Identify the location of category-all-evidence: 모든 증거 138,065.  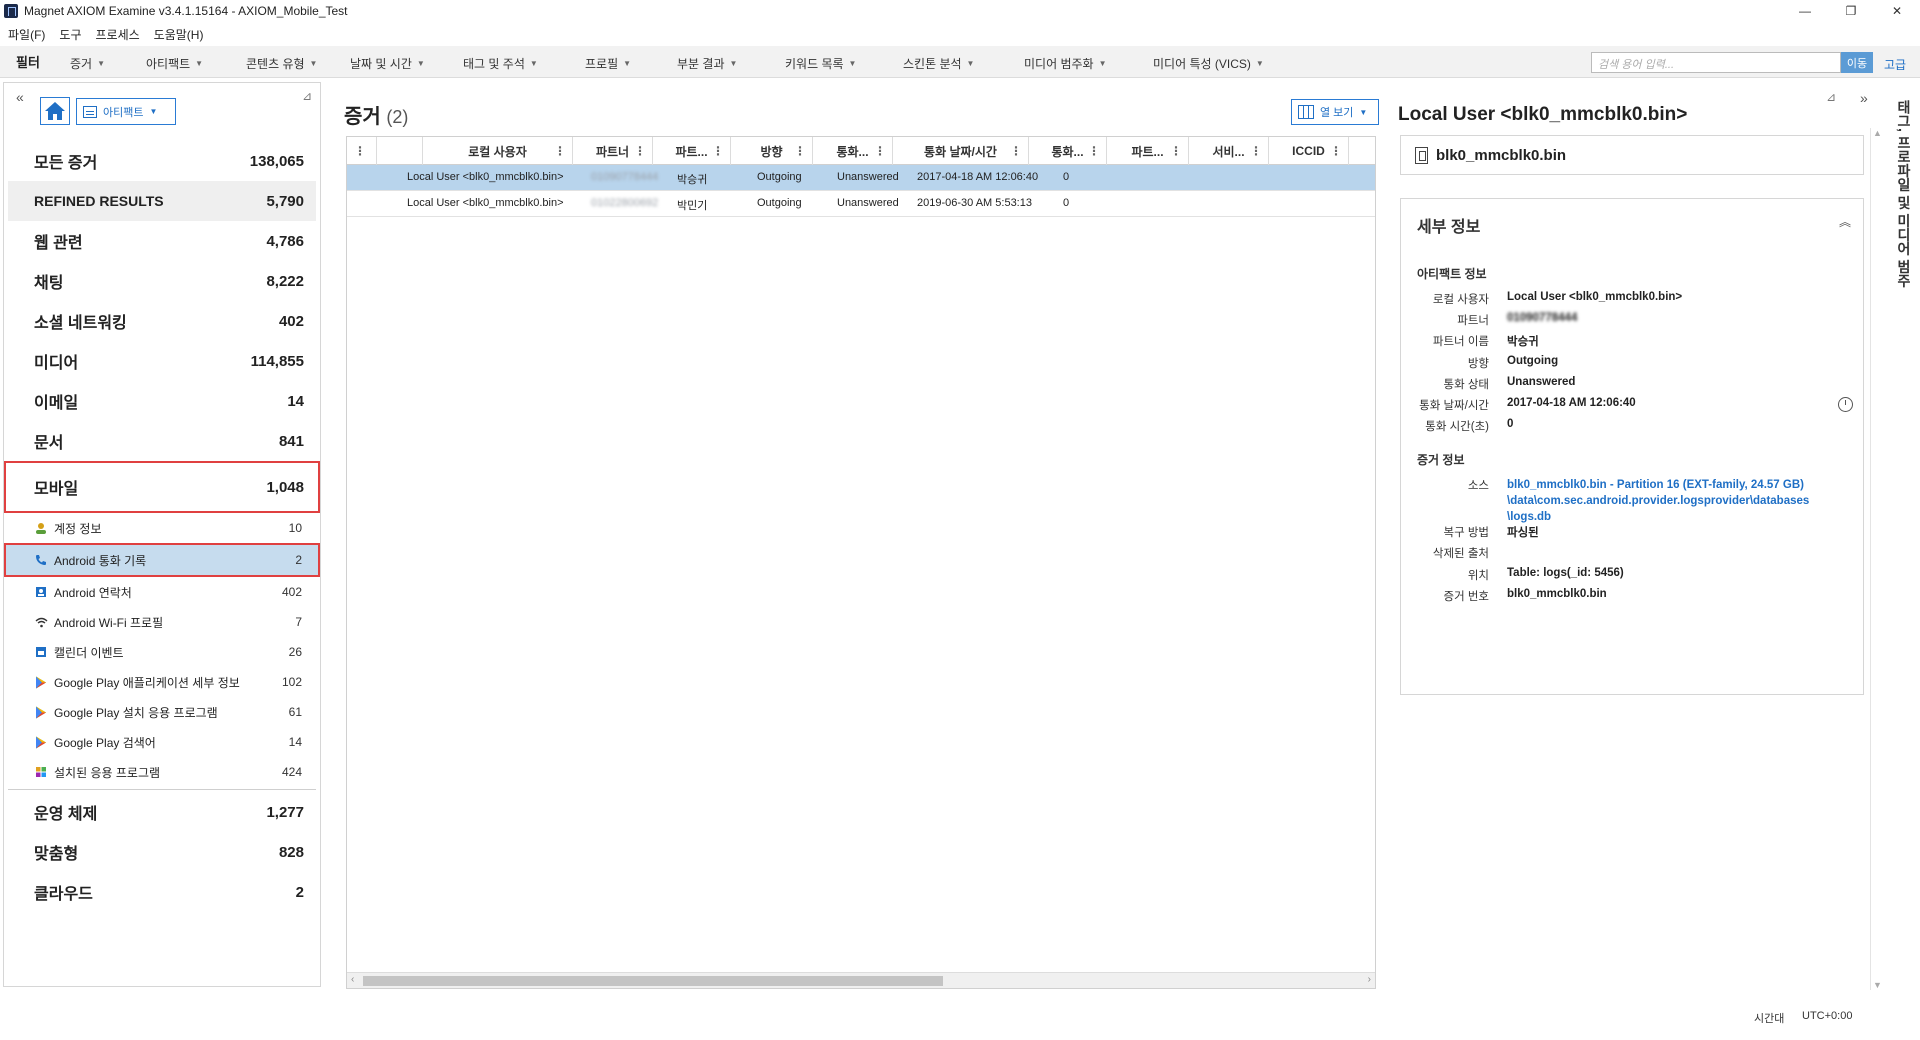
(162, 161).